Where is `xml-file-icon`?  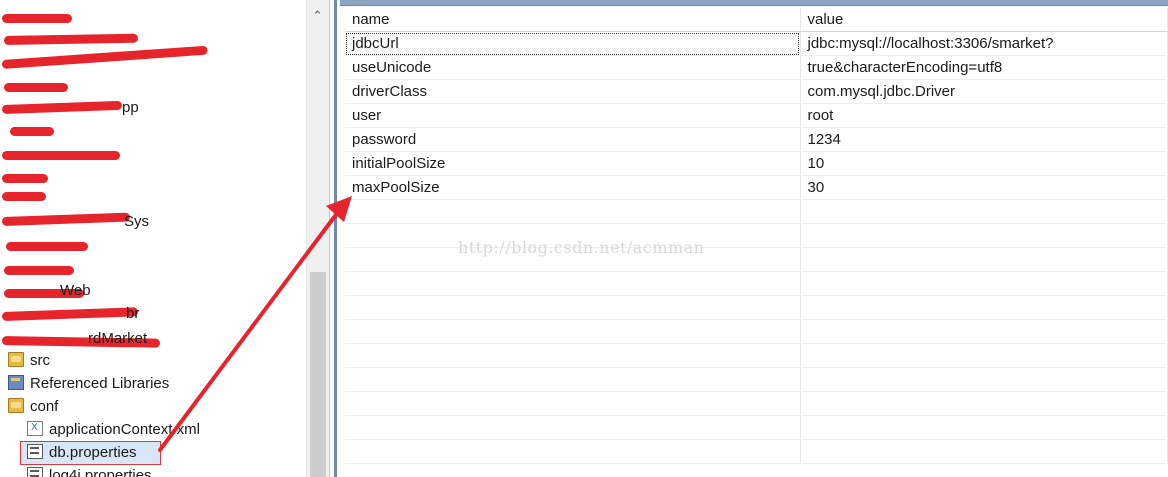 xml-file-icon is located at coordinates (35, 428).